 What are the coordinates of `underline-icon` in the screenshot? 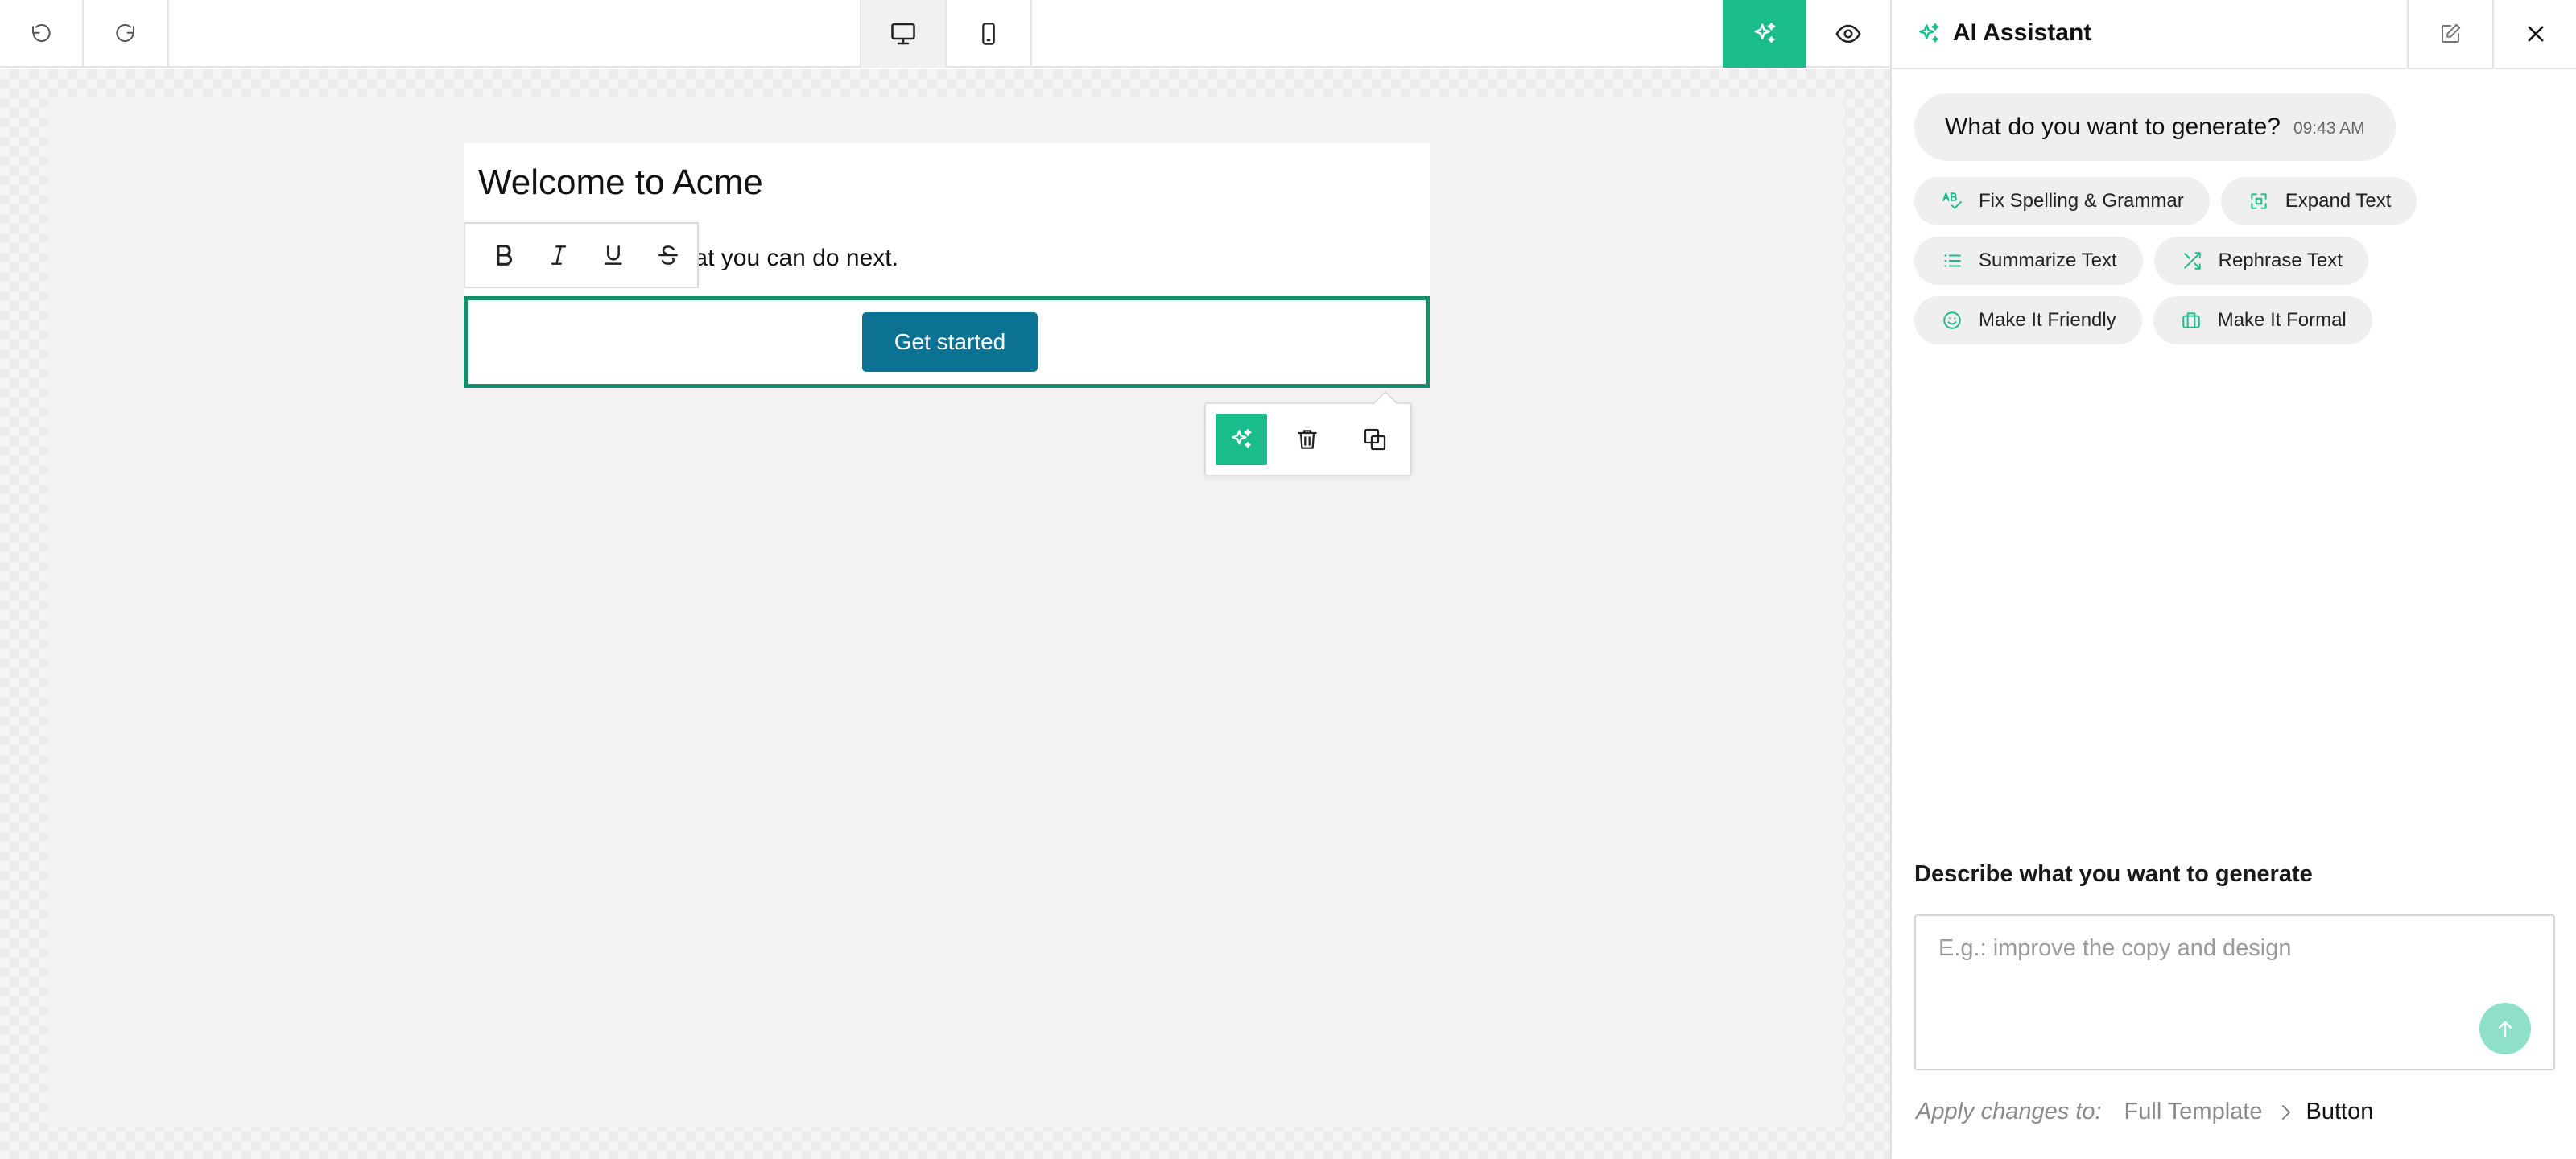 It's located at (613, 255).